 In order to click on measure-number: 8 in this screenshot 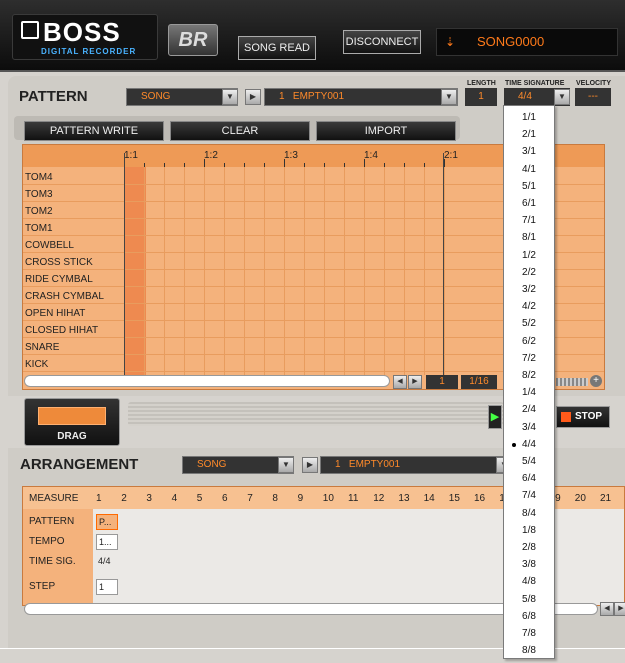, I will do `click(275, 498)`.